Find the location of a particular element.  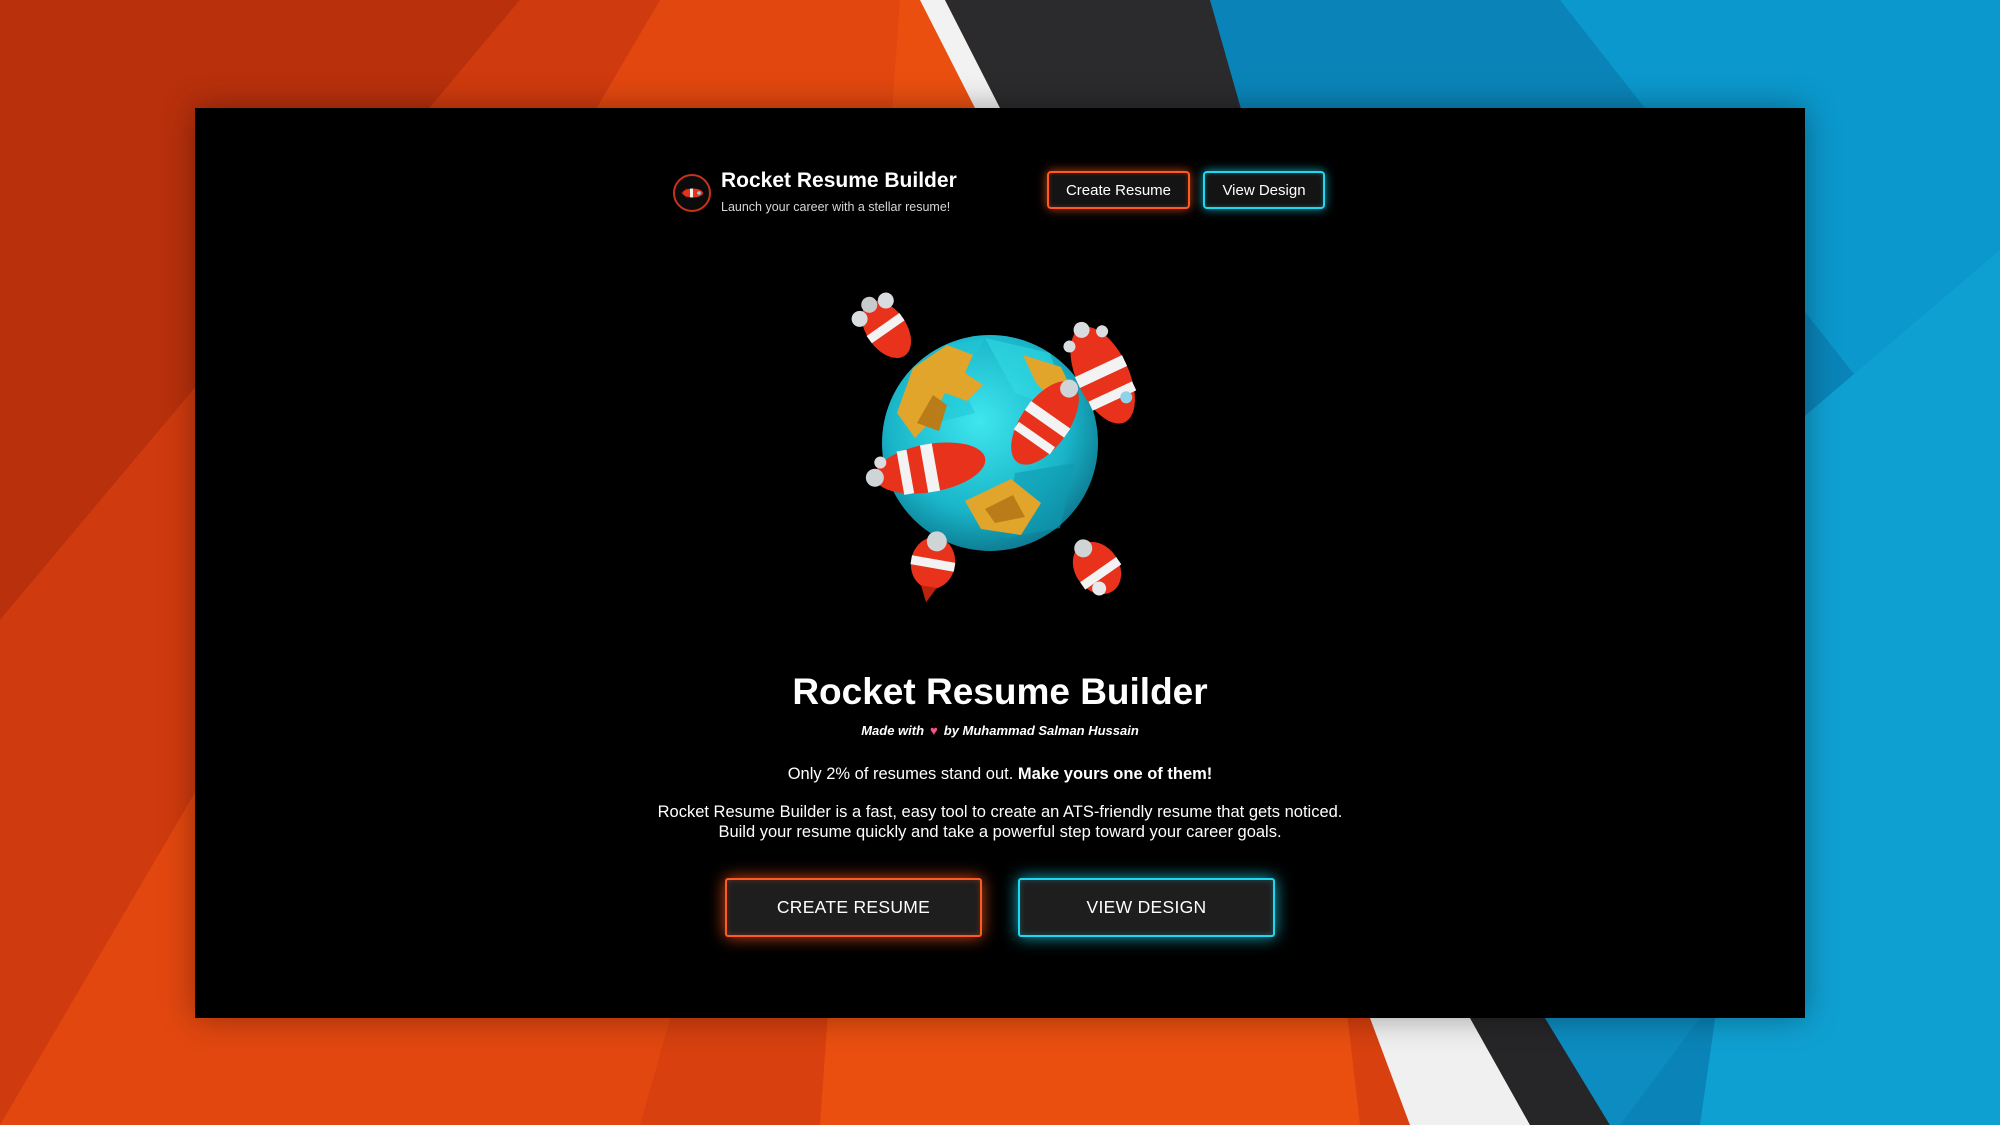

stat-text: Only 2% of resumes stand out. is located at coordinates (900, 774).